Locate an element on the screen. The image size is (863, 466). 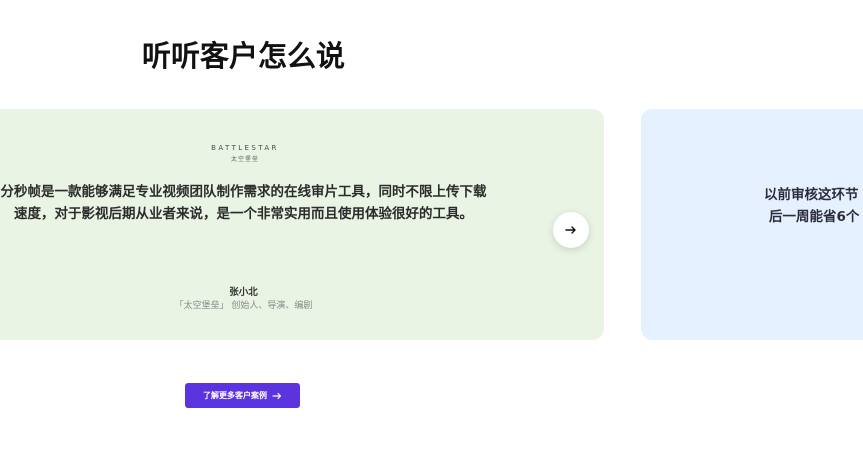
testimonial-card-next: 以前审核这环节 后一周能省6个 is located at coordinates (752, 224).